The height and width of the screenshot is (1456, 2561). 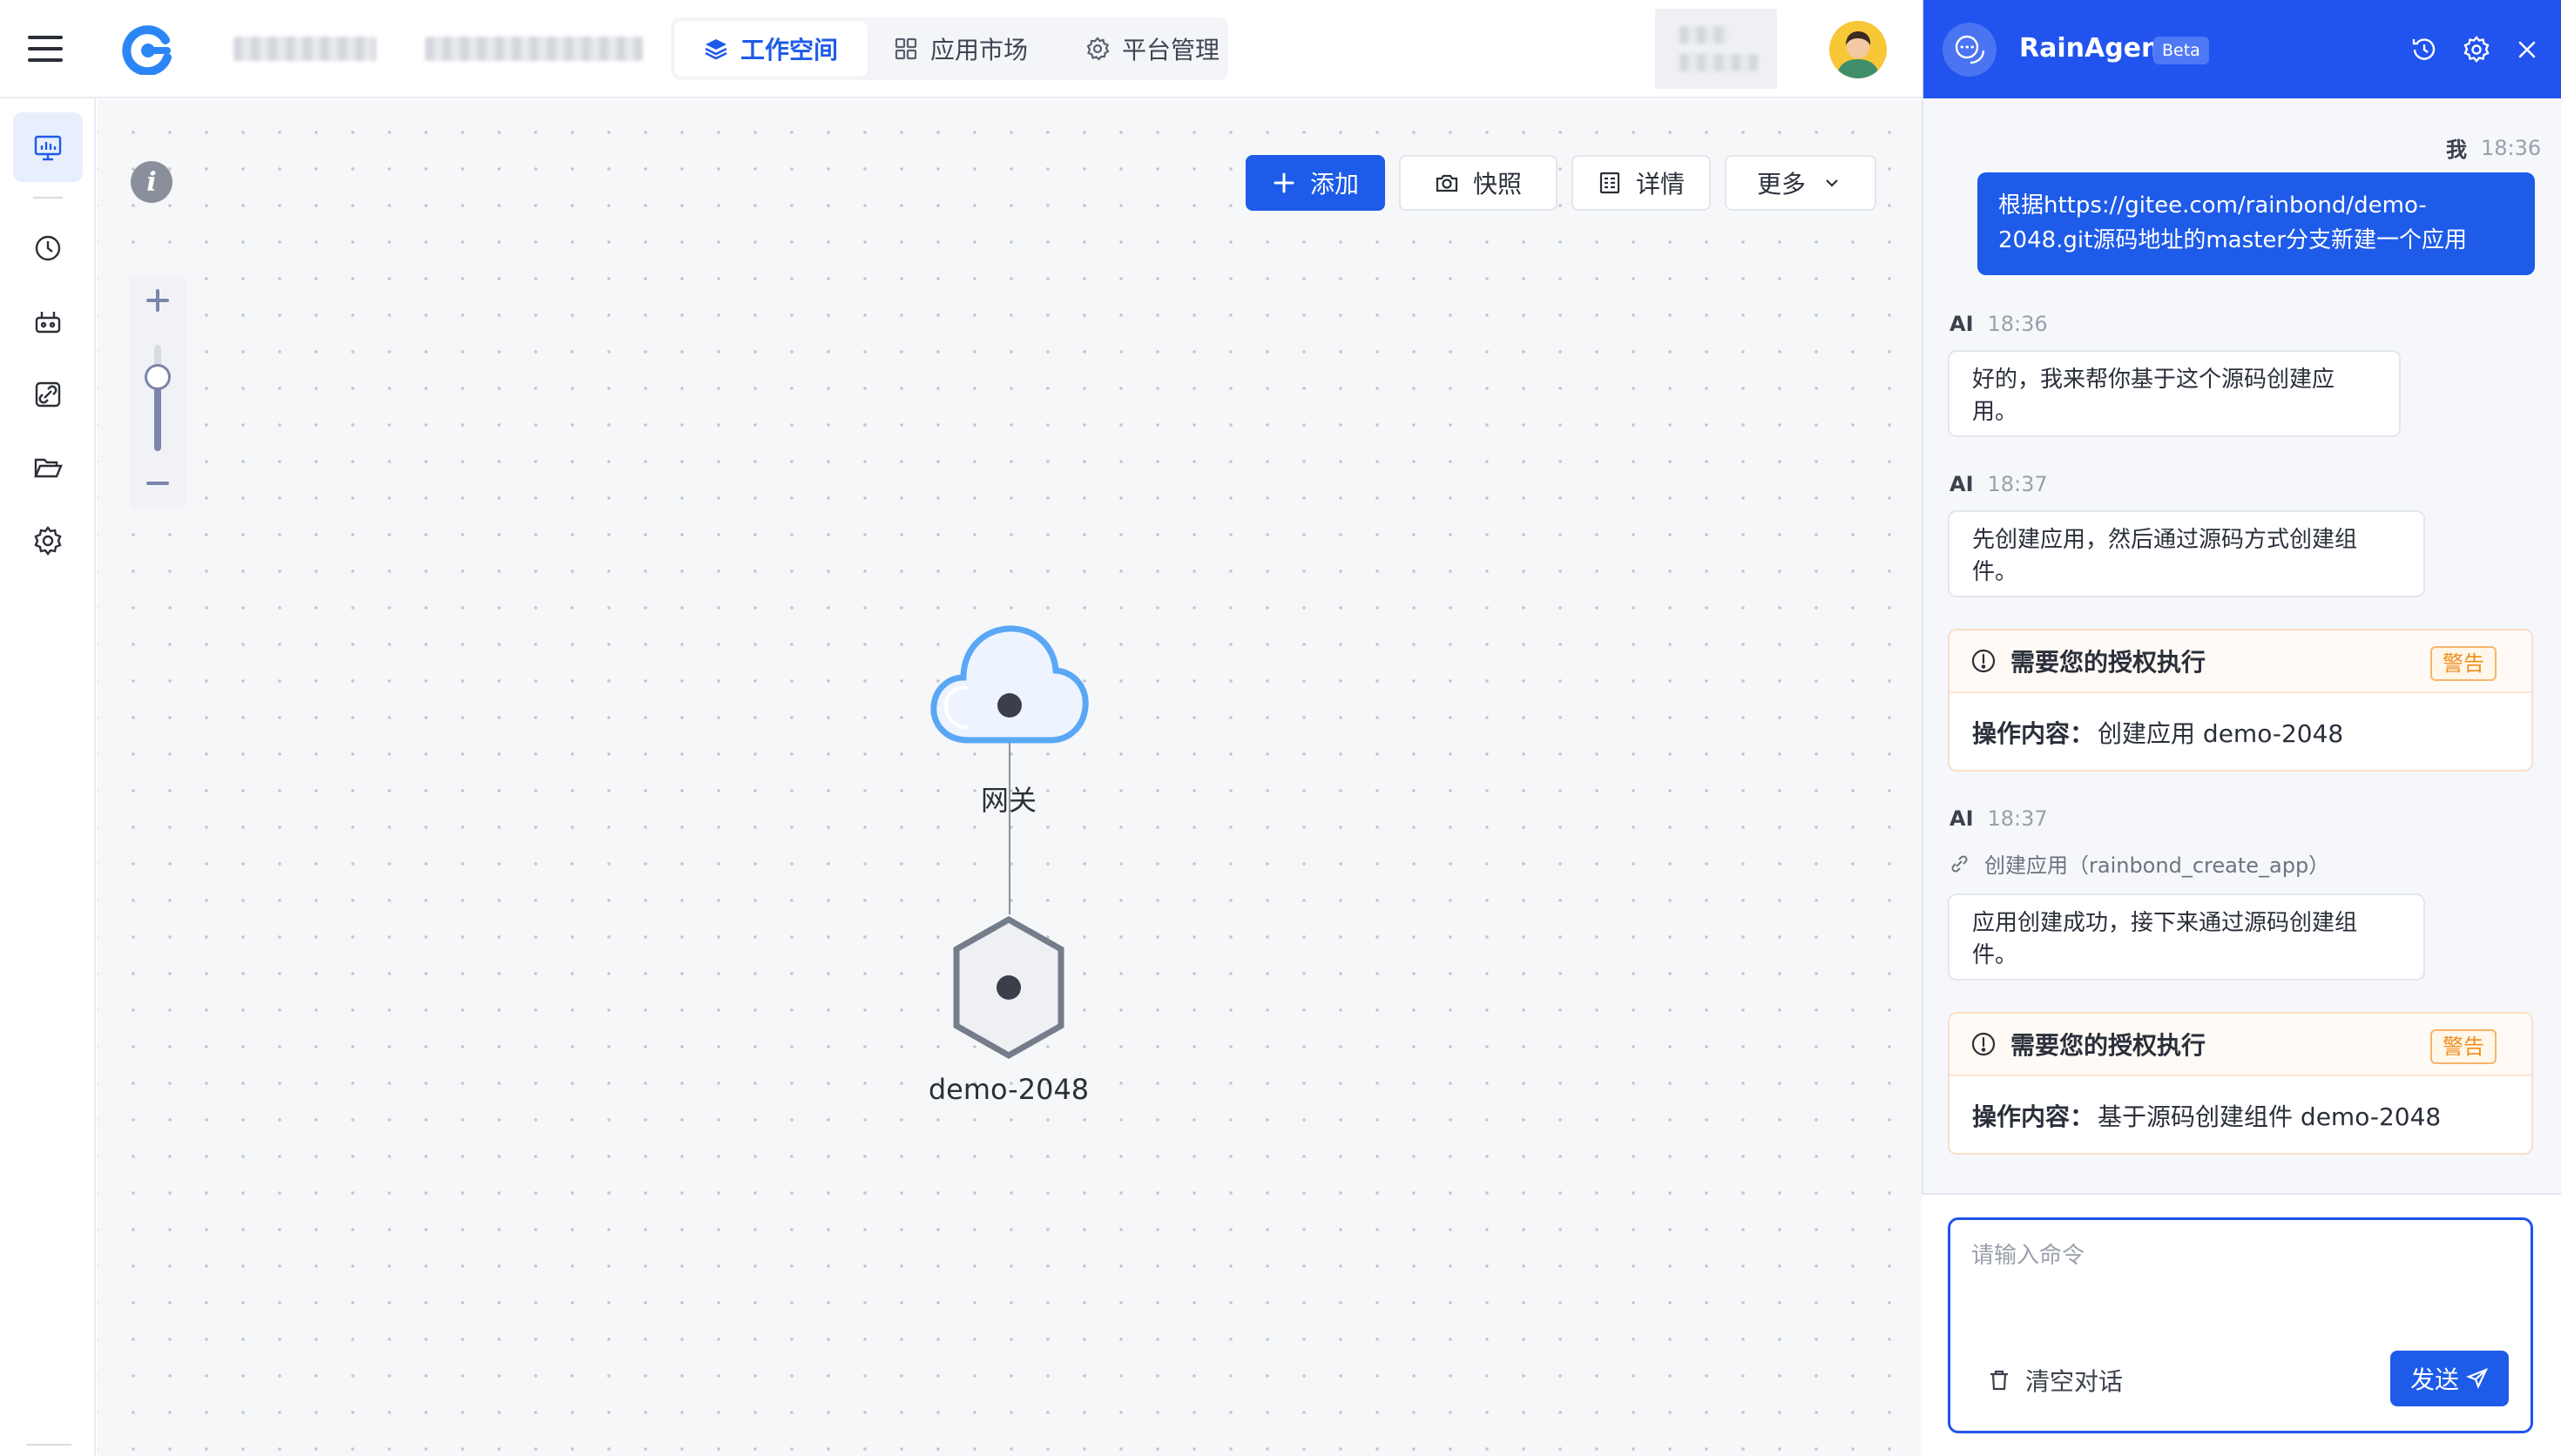 I want to click on clock-icon, so click(x=48, y=248).